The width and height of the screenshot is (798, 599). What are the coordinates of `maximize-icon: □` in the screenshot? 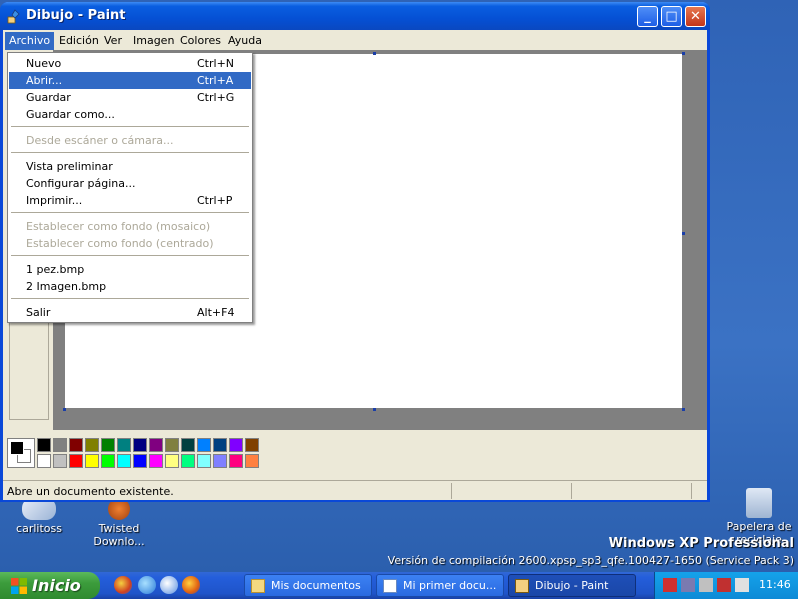 It's located at (671, 16).